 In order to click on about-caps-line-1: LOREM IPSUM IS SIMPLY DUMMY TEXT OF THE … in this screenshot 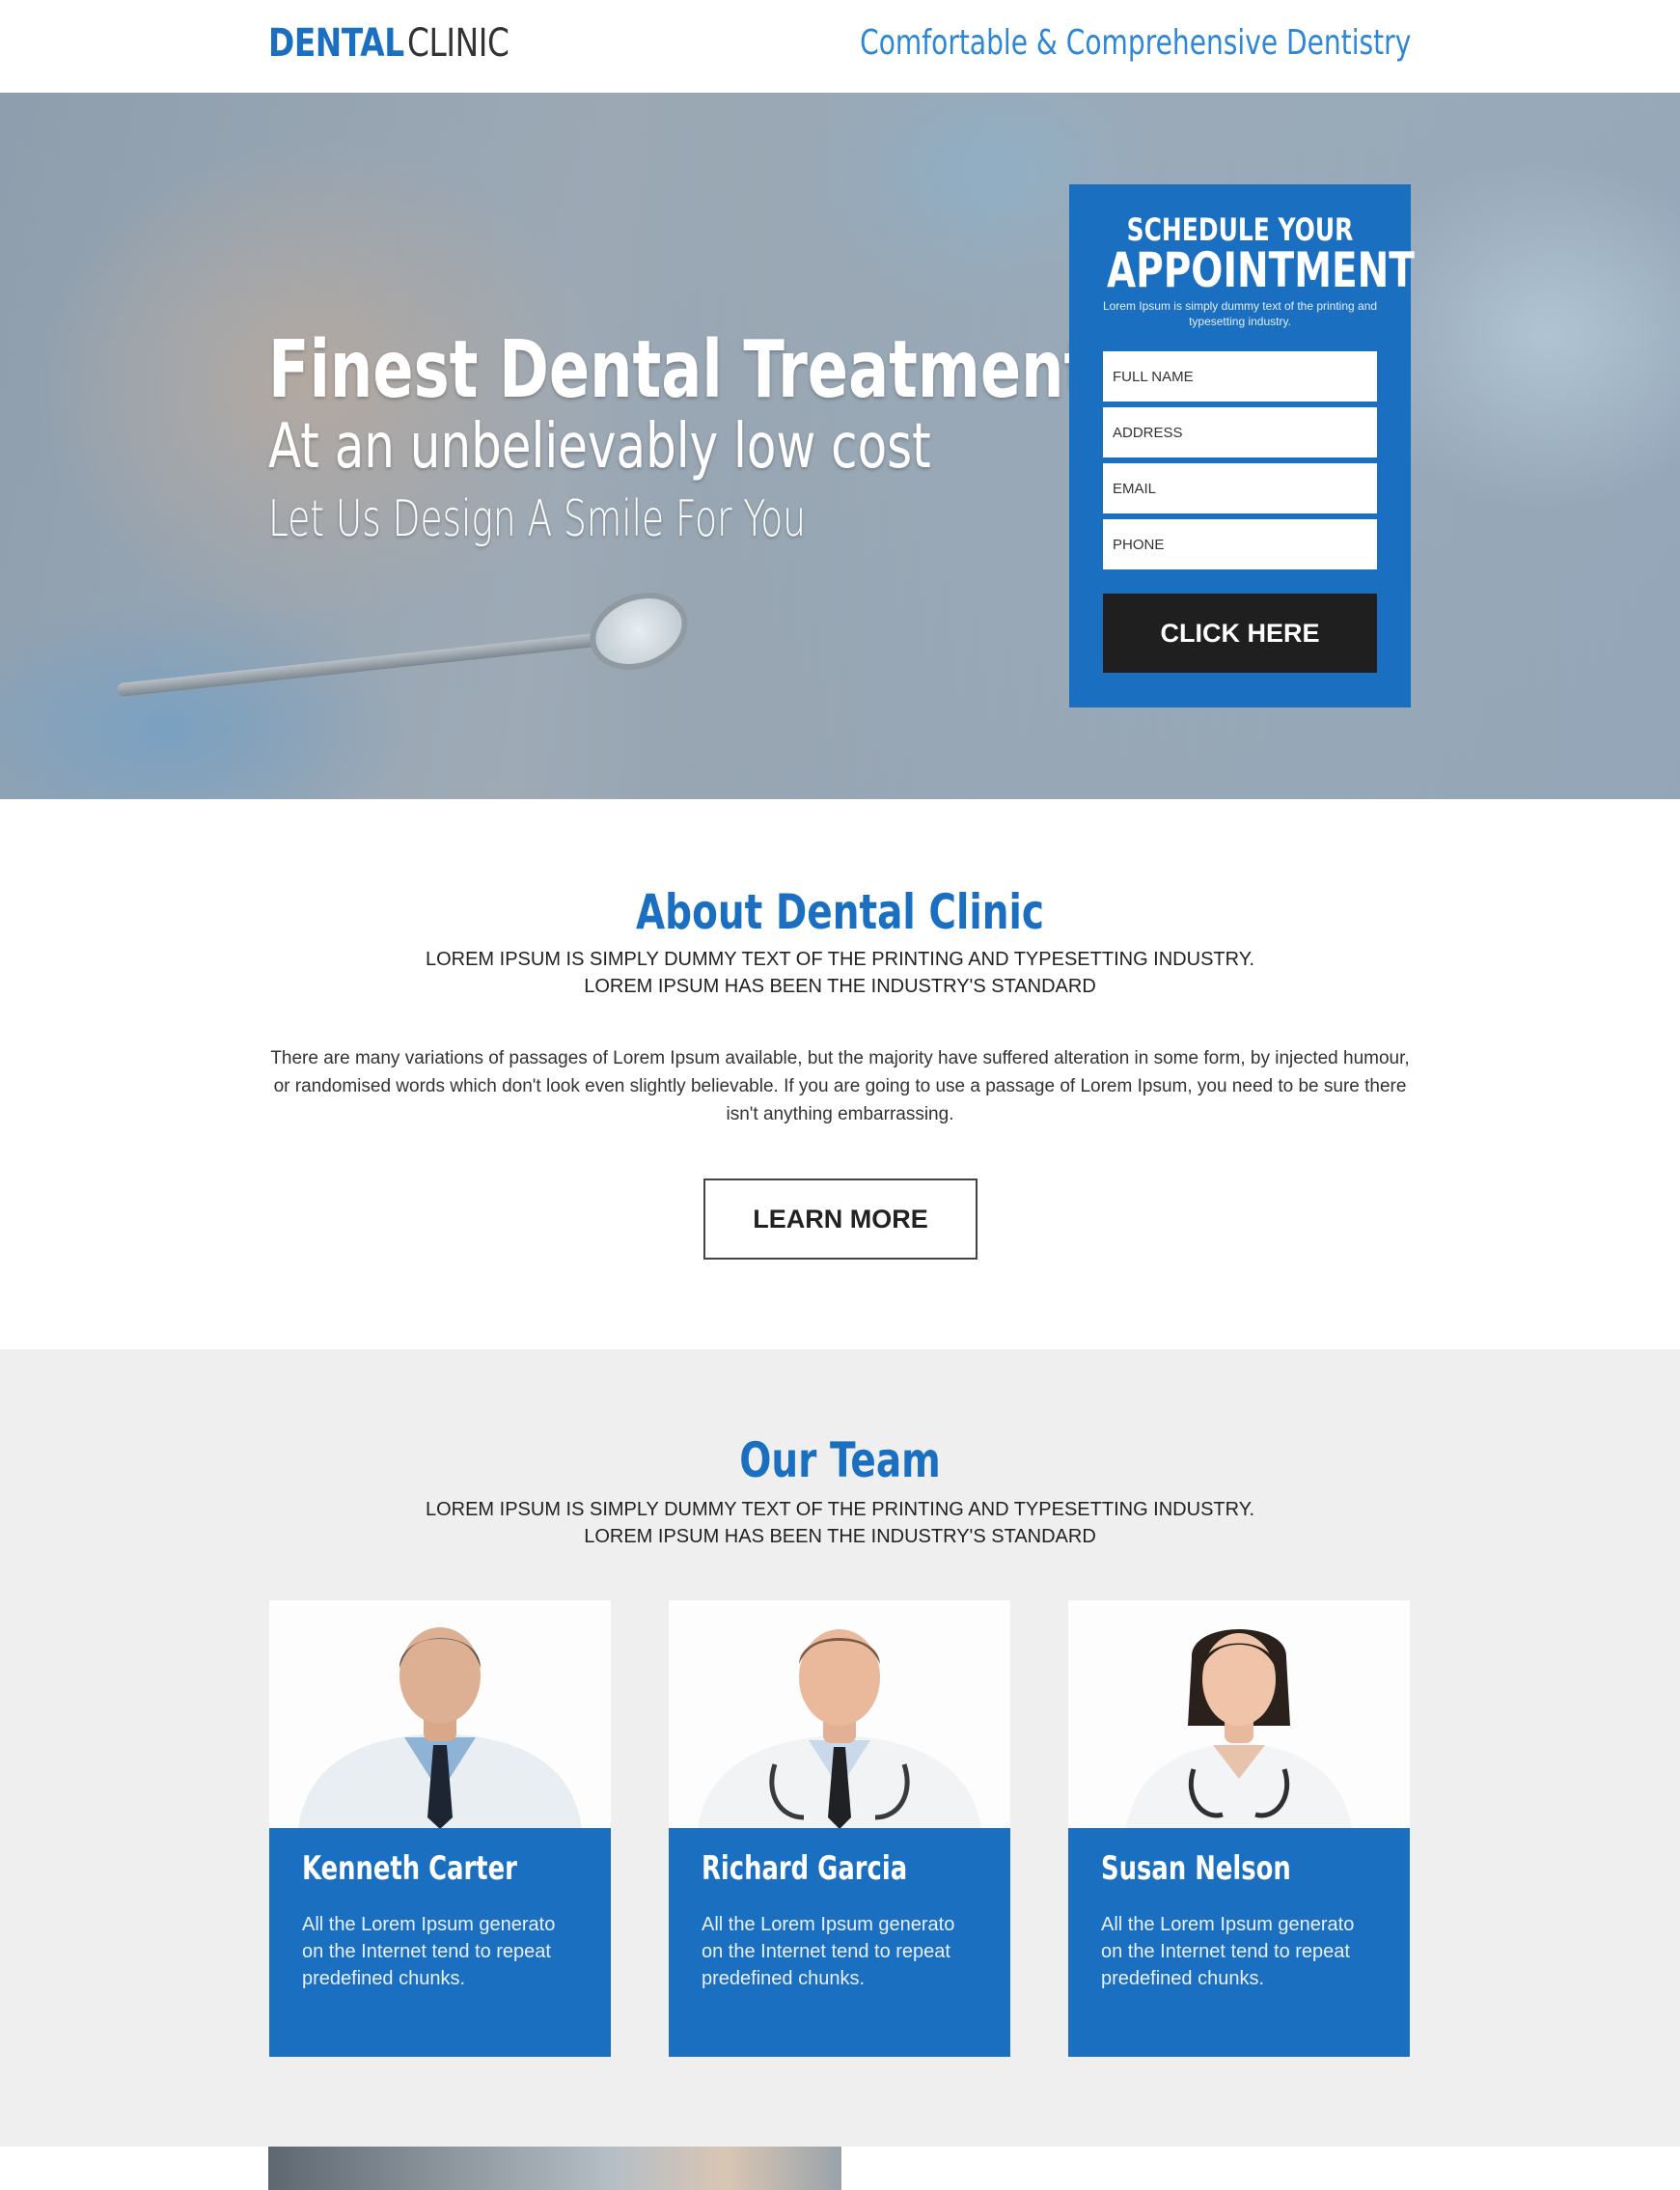, I will do `click(840, 959)`.